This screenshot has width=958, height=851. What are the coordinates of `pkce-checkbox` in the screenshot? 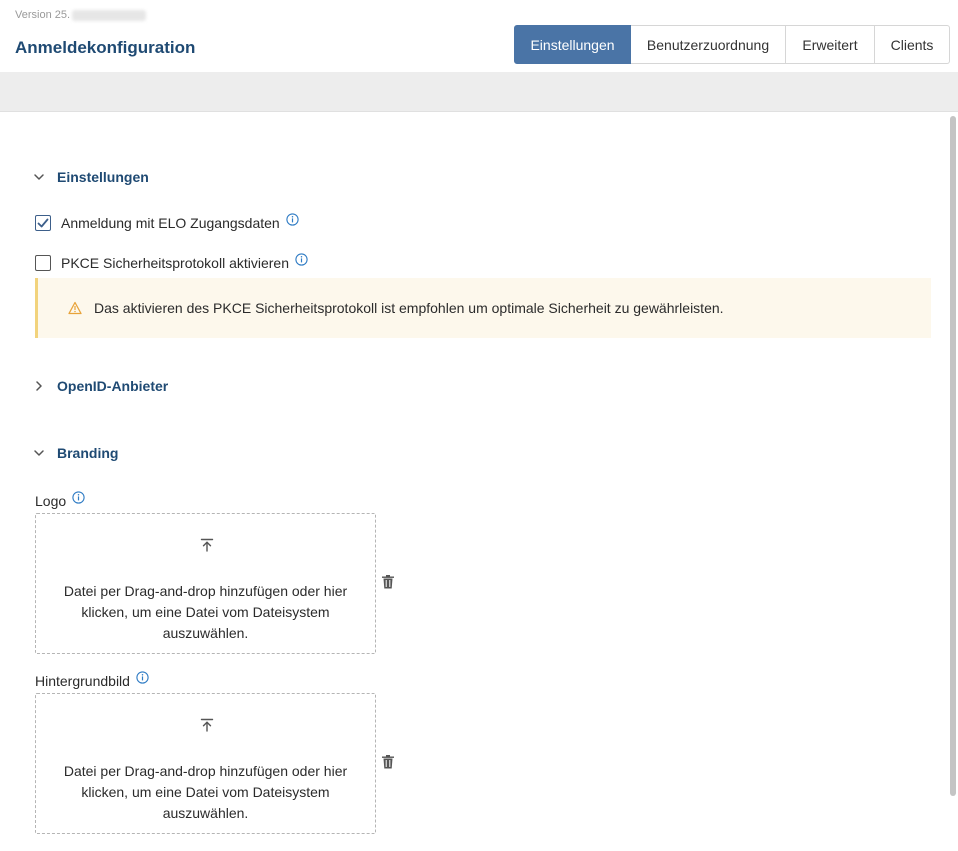 It's located at (43, 263).